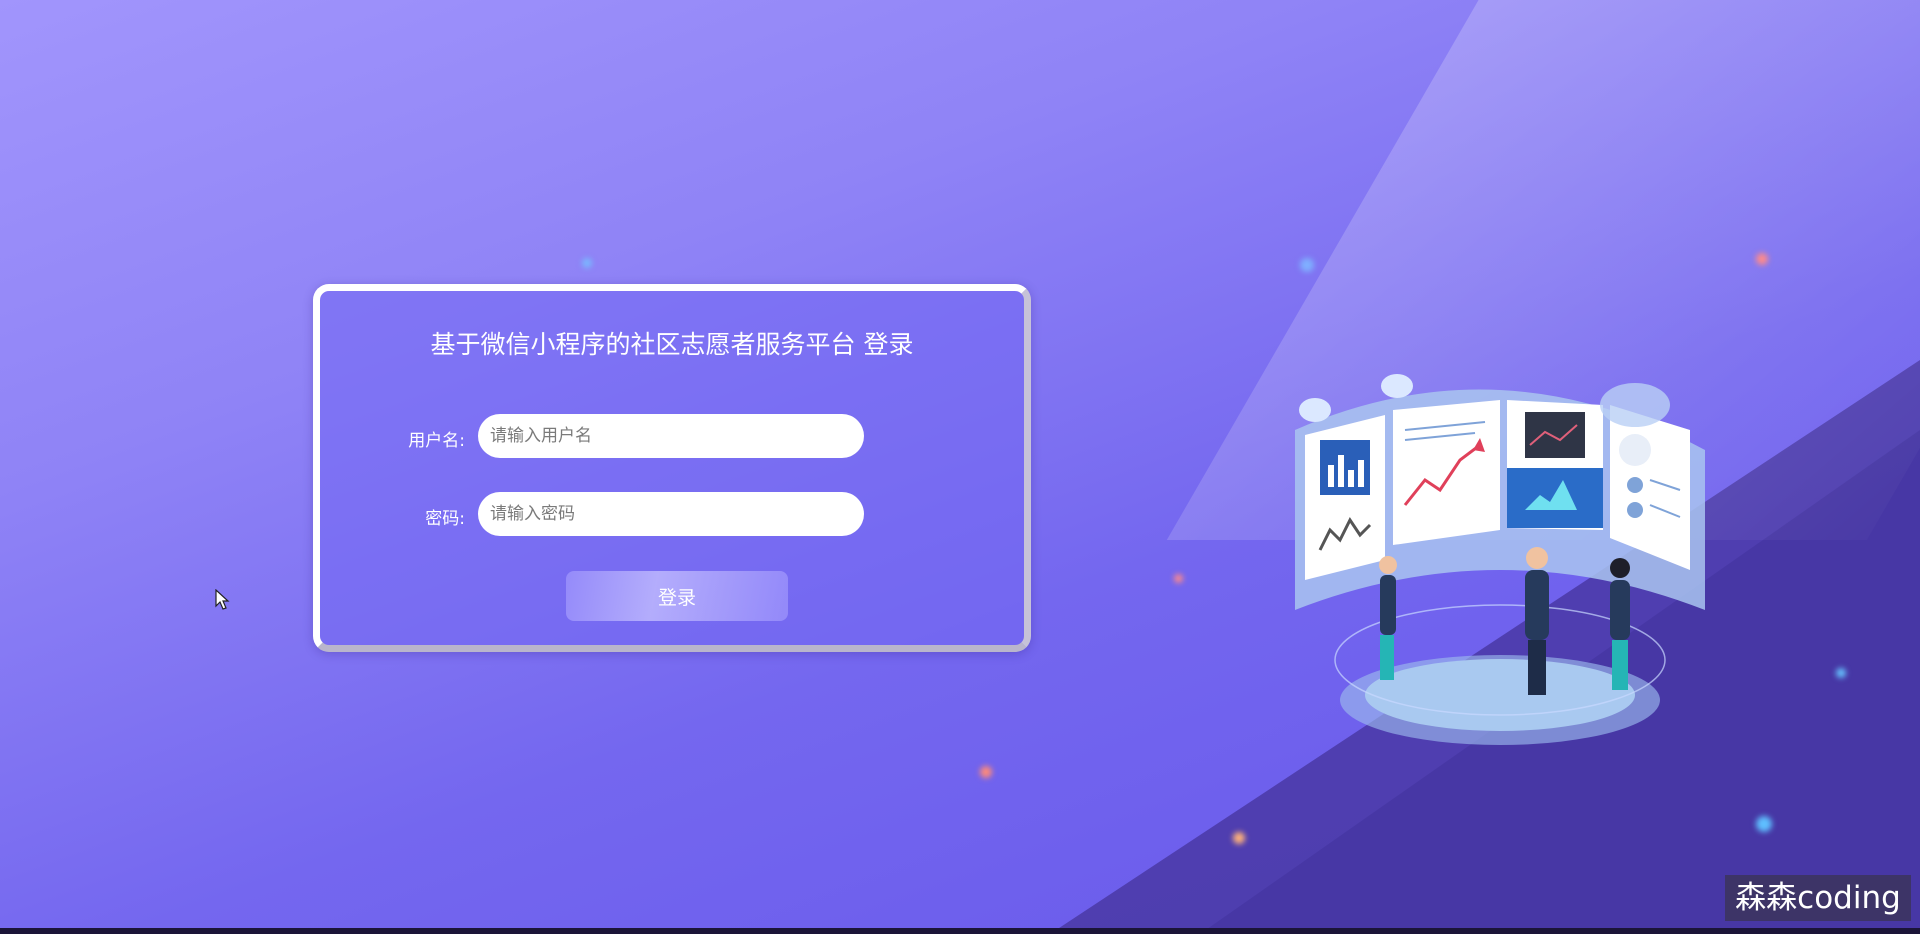 This screenshot has height=934, width=1920. I want to click on password-label: 密码:, so click(445, 519).